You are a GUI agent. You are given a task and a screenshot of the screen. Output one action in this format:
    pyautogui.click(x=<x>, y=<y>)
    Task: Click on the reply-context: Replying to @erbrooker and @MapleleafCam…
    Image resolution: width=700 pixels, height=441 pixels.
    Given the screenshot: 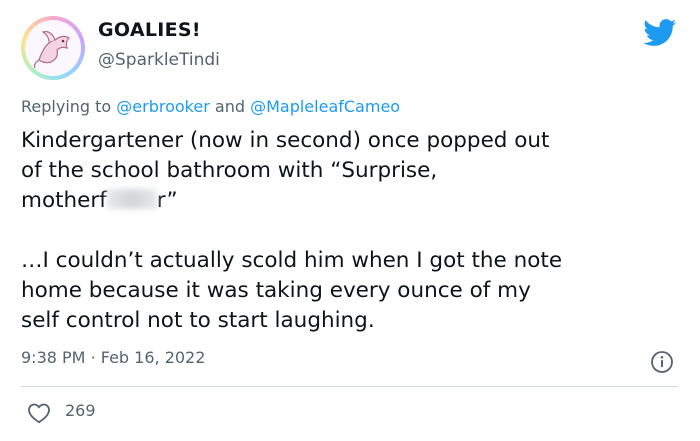 What is the action you would take?
    pyautogui.click(x=210, y=106)
    